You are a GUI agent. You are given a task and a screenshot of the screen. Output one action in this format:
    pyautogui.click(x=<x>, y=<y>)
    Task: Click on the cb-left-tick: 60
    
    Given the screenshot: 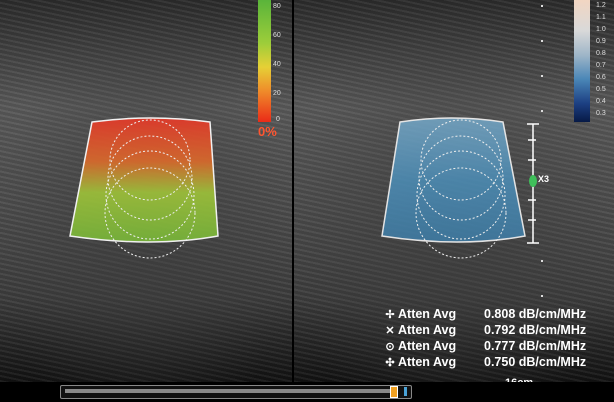 What is the action you would take?
    pyautogui.click(x=277, y=35)
    